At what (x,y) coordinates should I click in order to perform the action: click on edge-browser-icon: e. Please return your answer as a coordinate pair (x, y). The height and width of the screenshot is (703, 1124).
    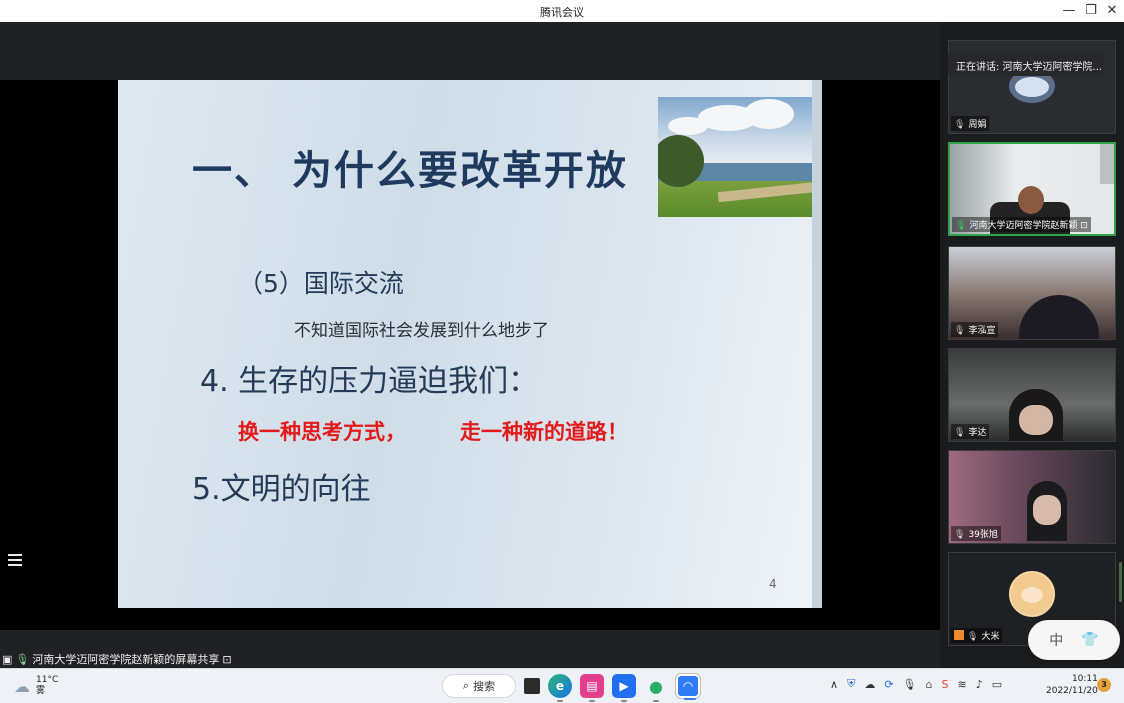
    Looking at the image, I should click on (560, 688).